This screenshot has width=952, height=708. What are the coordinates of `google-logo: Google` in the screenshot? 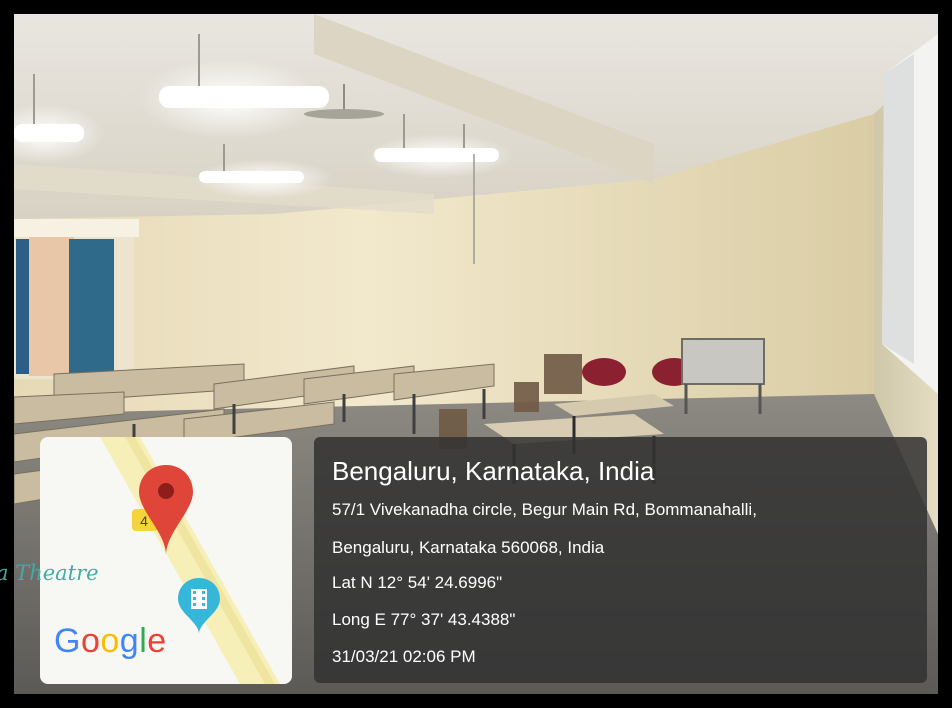 It's located at (110, 641).